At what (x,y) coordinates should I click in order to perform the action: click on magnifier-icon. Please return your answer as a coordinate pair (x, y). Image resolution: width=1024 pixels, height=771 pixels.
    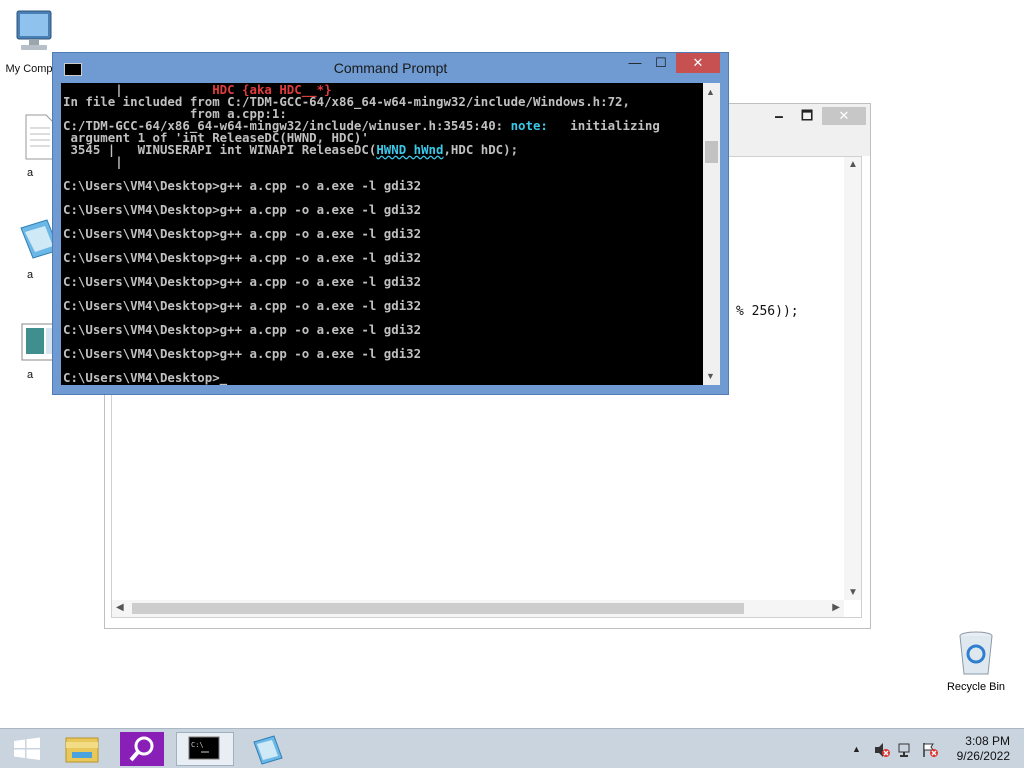
    Looking at the image, I should click on (141, 749).